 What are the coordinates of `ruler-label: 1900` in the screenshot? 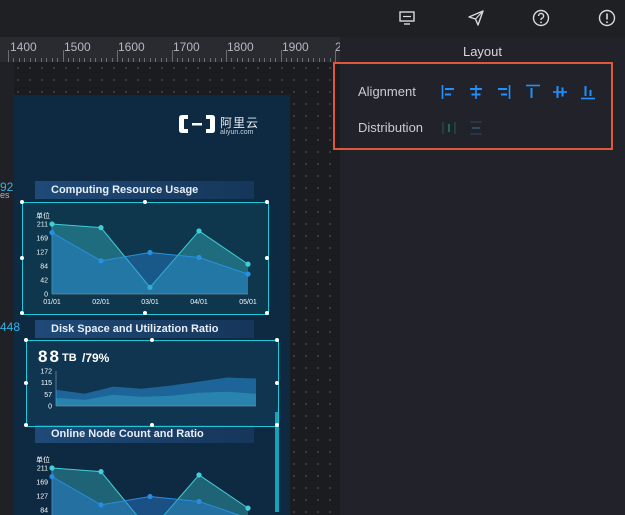 It's located at (295, 47).